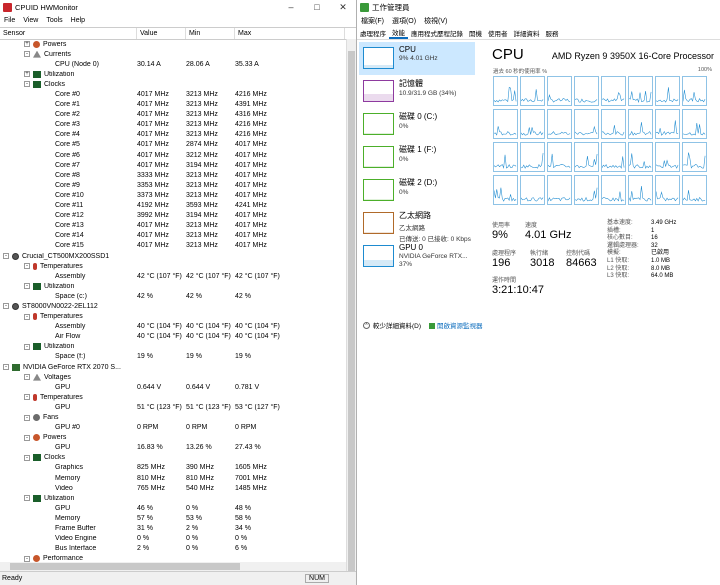  Describe the element at coordinates (417, 58) in the screenshot. I see `sidebar-item-cpu: CPU 9% 4.01 GHz` at that location.